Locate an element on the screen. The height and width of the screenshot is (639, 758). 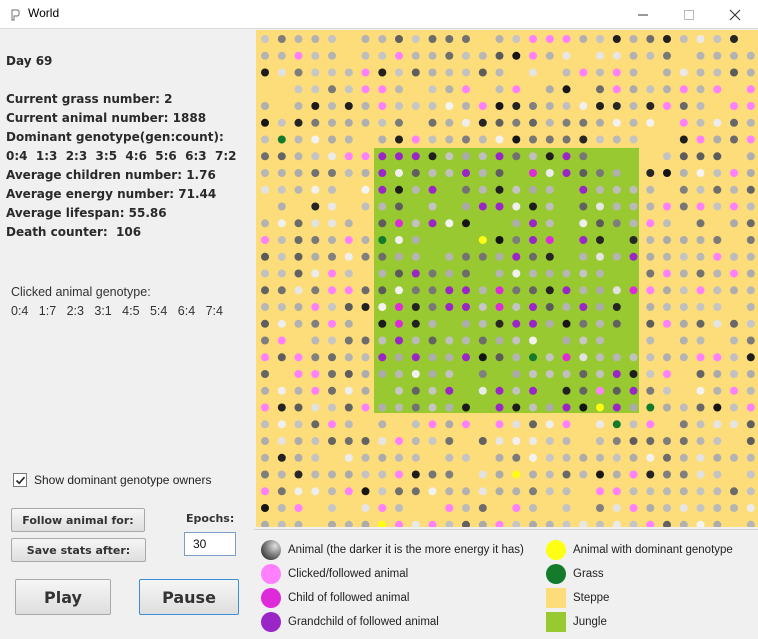
show-dominant-checkbox is located at coordinates (20, 480).